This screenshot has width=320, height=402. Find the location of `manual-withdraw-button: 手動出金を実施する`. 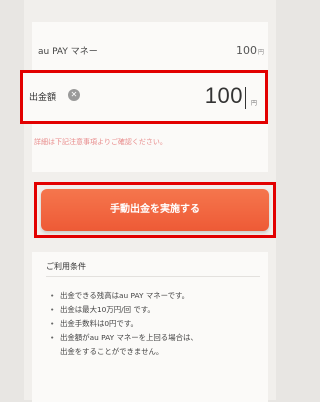

manual-withdraw-button: 手動出金を実施する is located at coordinates (155, 210).